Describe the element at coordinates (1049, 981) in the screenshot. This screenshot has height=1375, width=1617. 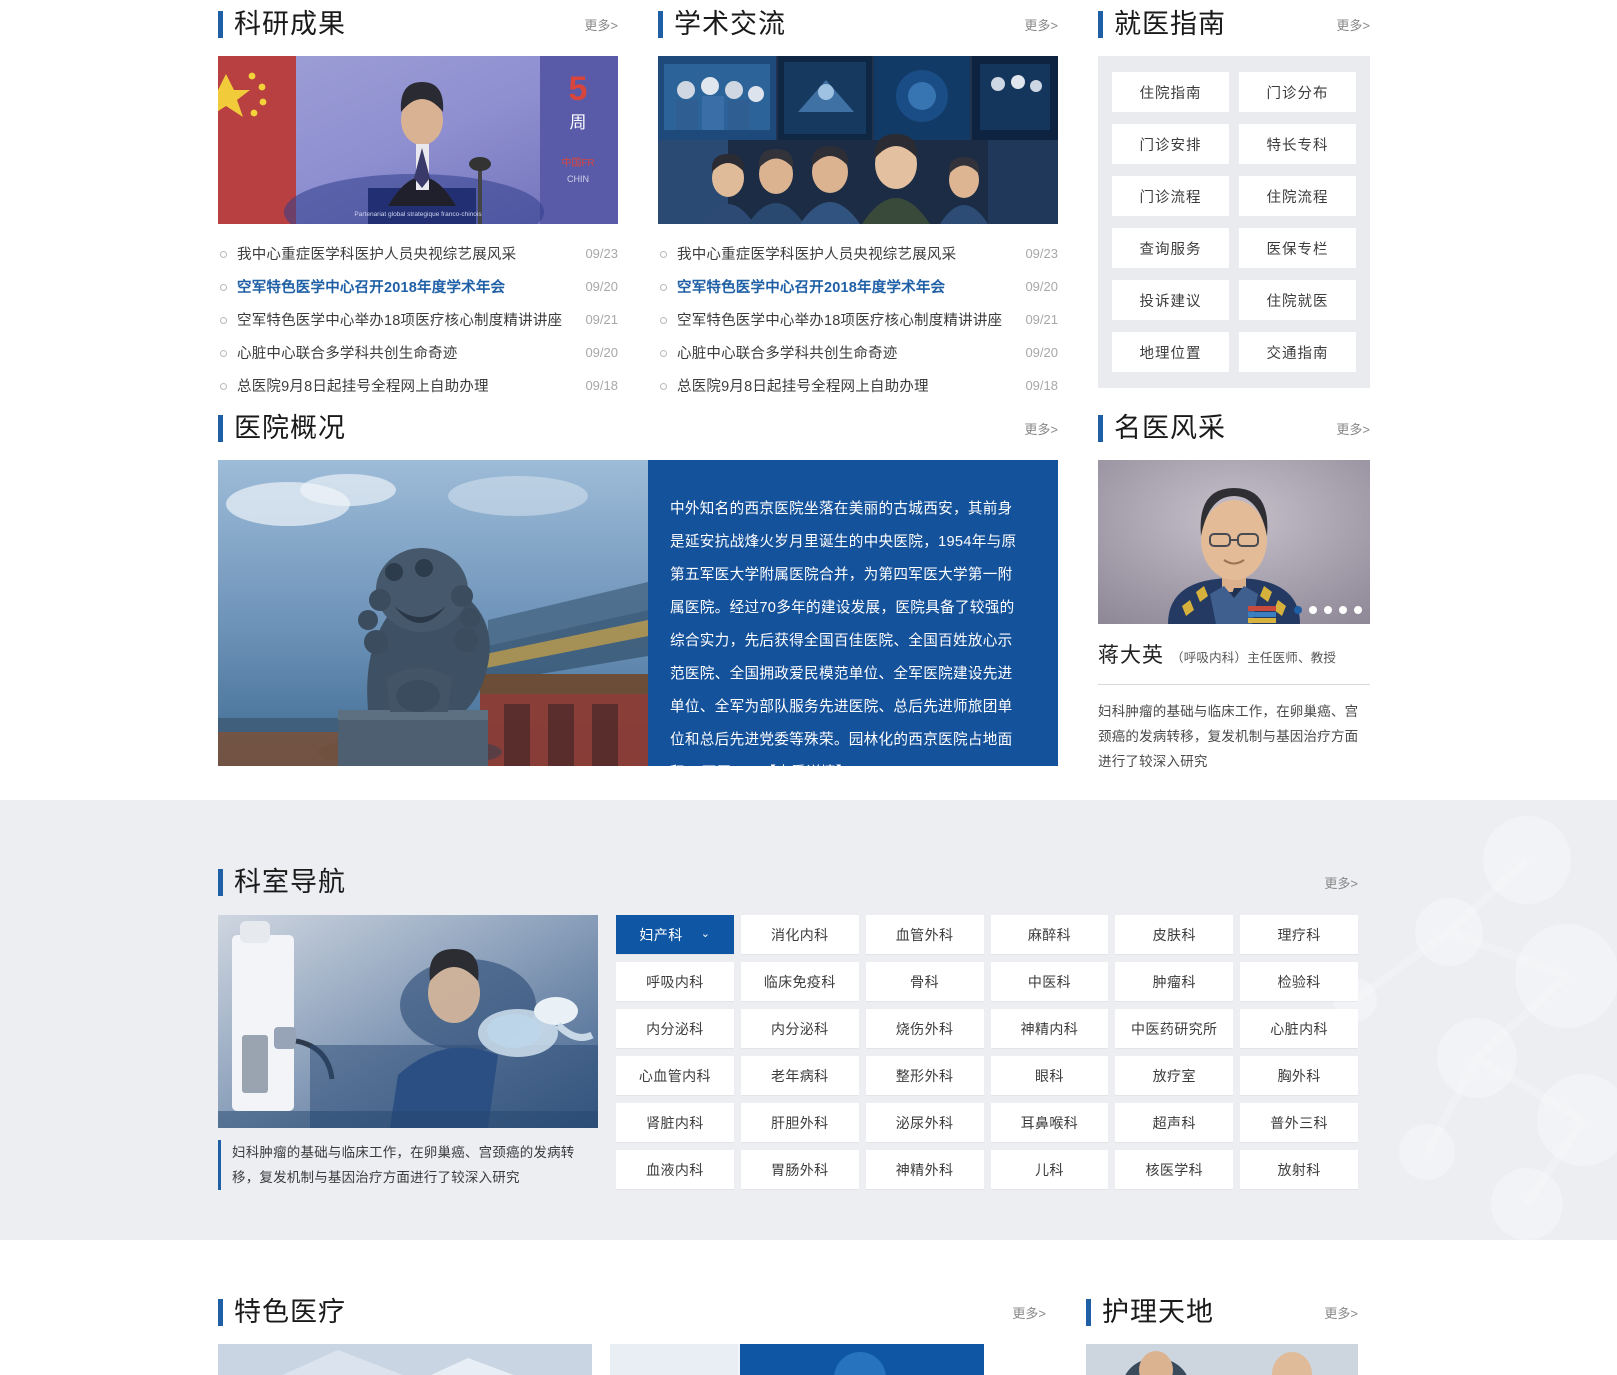
I see `dept-button-tcm: 中医科` at that location.